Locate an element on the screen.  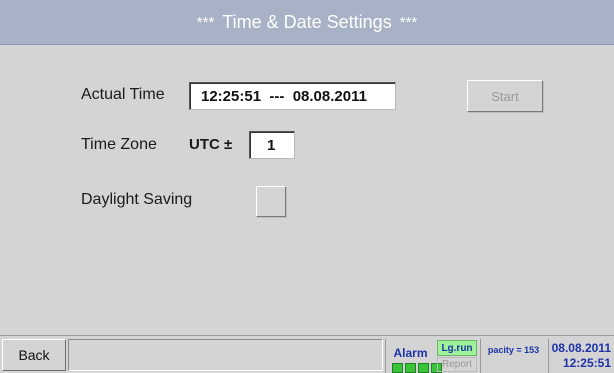
logger-run-indicator: Lg.run is located at coordinates (457, 348).